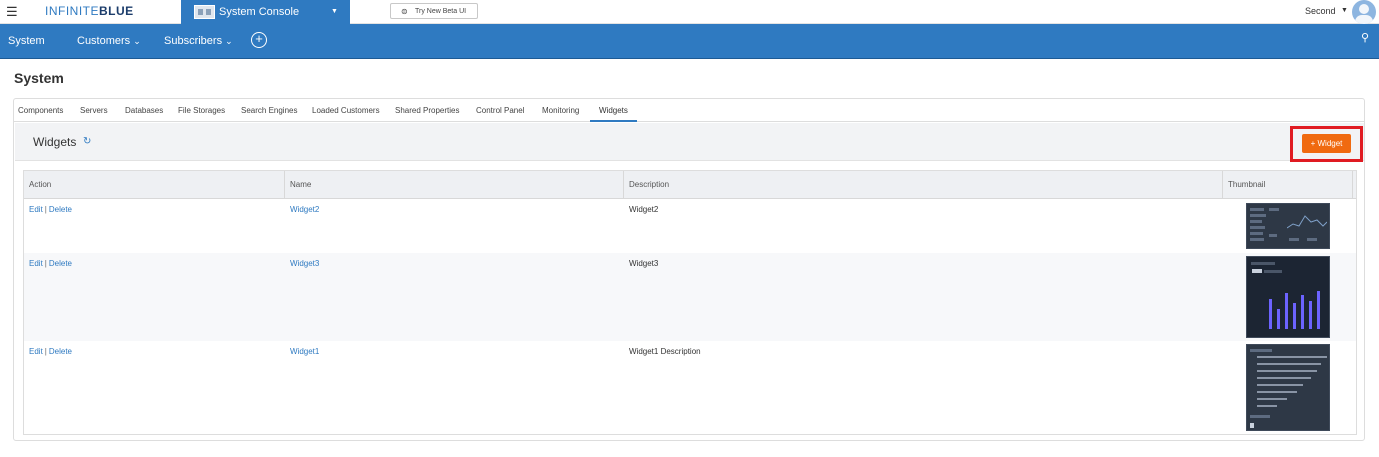  What do you see at coordinates (434, 11) in the screenshot?
I see `try-beta-button: ⊜ Try New Beta UI` at bounding box center [434, 11].